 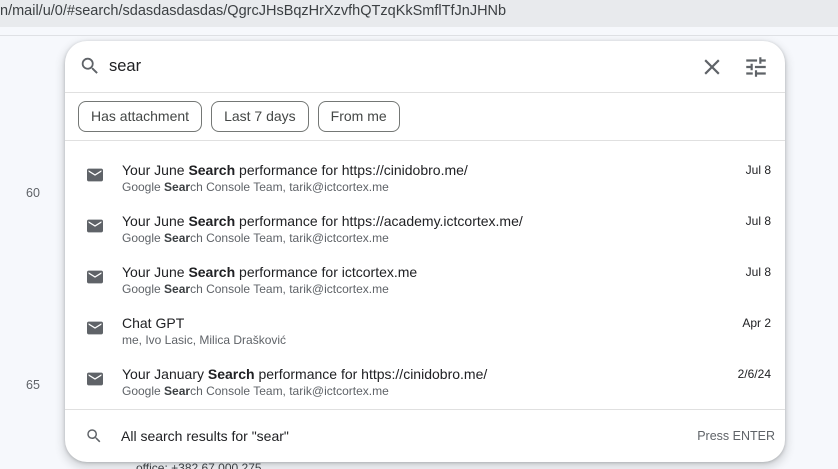 What do you see at coordinates (33, 385) in the screenshot?
I see `gutter-number: 65` at bounding box center [33, 385].